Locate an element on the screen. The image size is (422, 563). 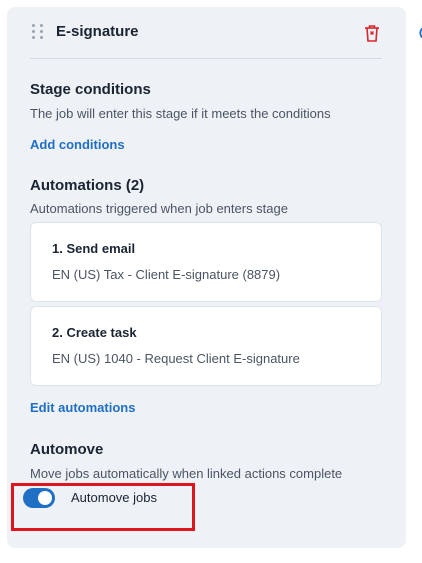
header-divider is located at coordinates (206, 58).